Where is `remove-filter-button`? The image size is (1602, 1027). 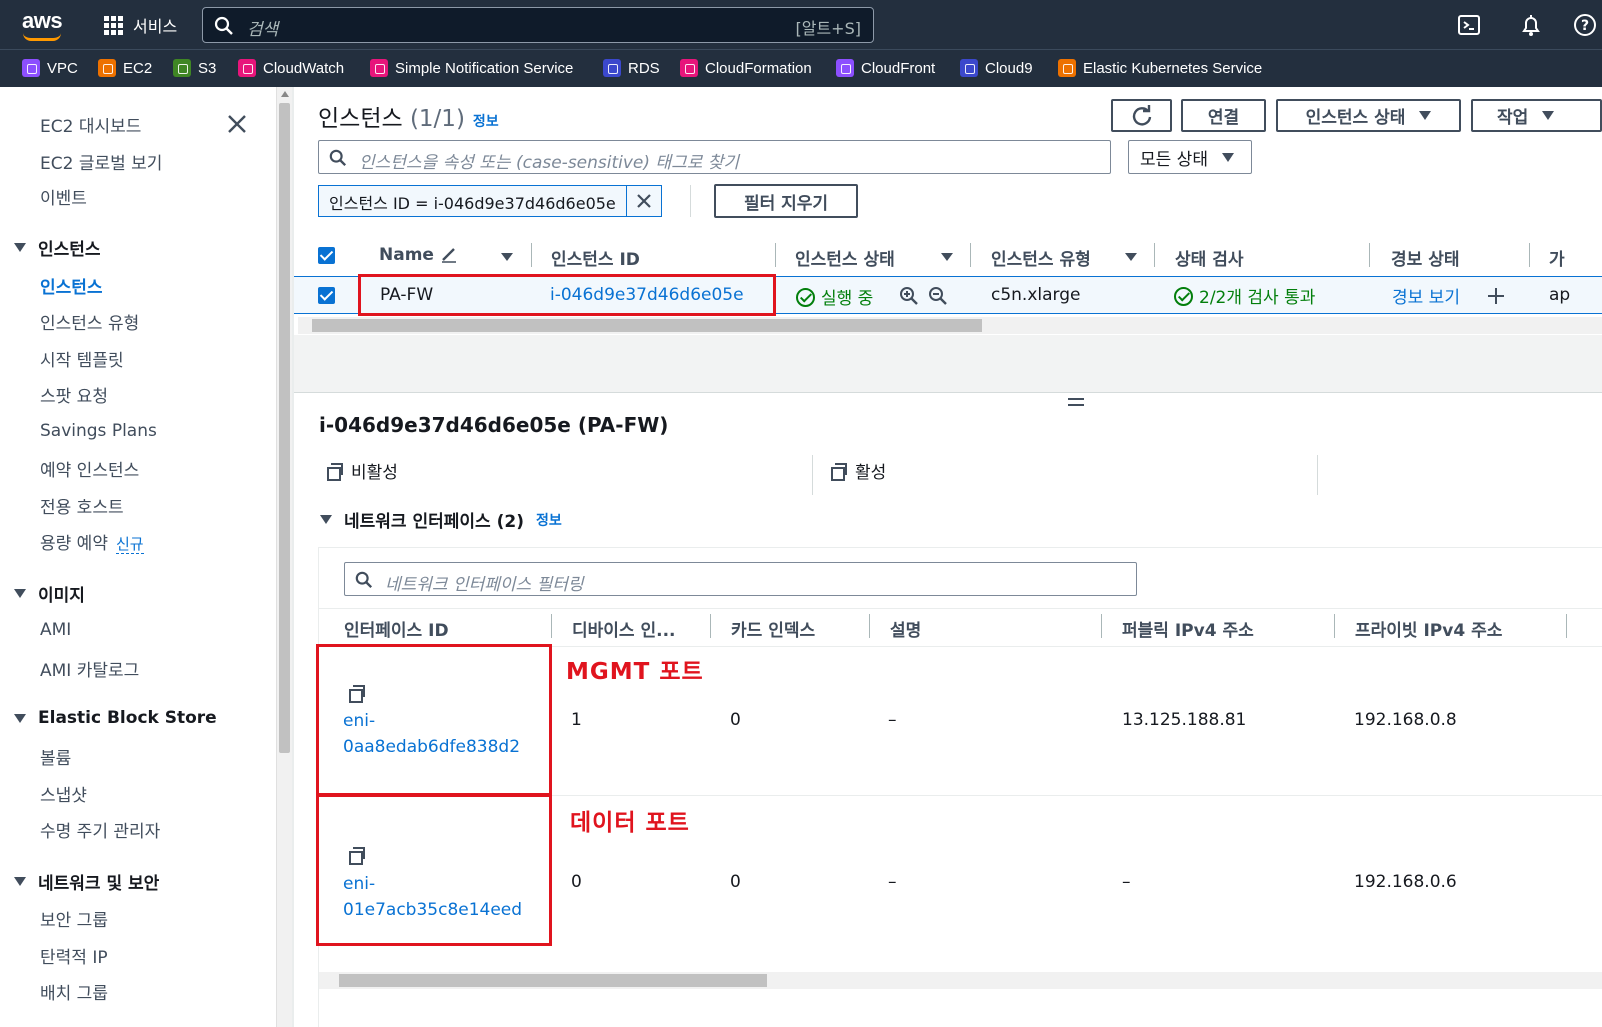 remove-filter-button is located at coordinates (644, 201).